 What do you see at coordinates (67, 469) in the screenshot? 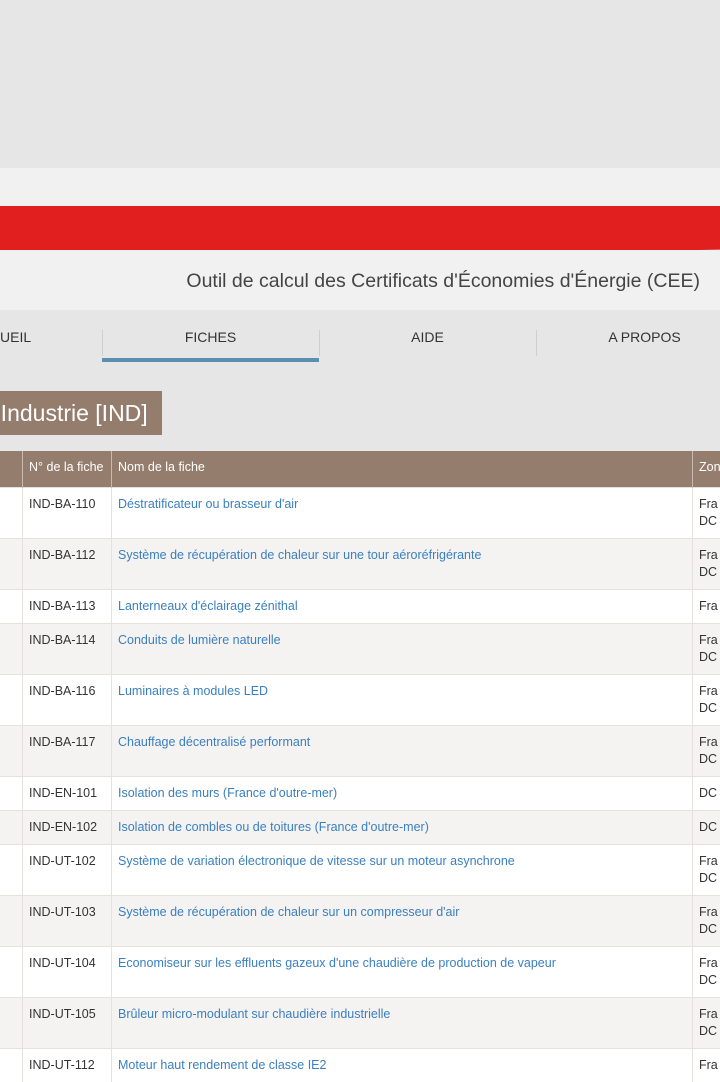
I see `header-cell-numero: N° de la fiche` at bounding box center [67, 469].